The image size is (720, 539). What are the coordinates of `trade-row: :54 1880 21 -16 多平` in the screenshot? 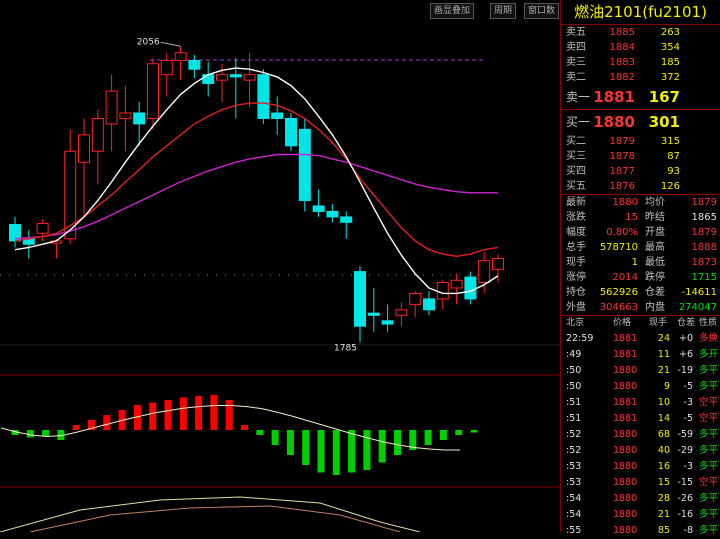 It's located at (640, 515).